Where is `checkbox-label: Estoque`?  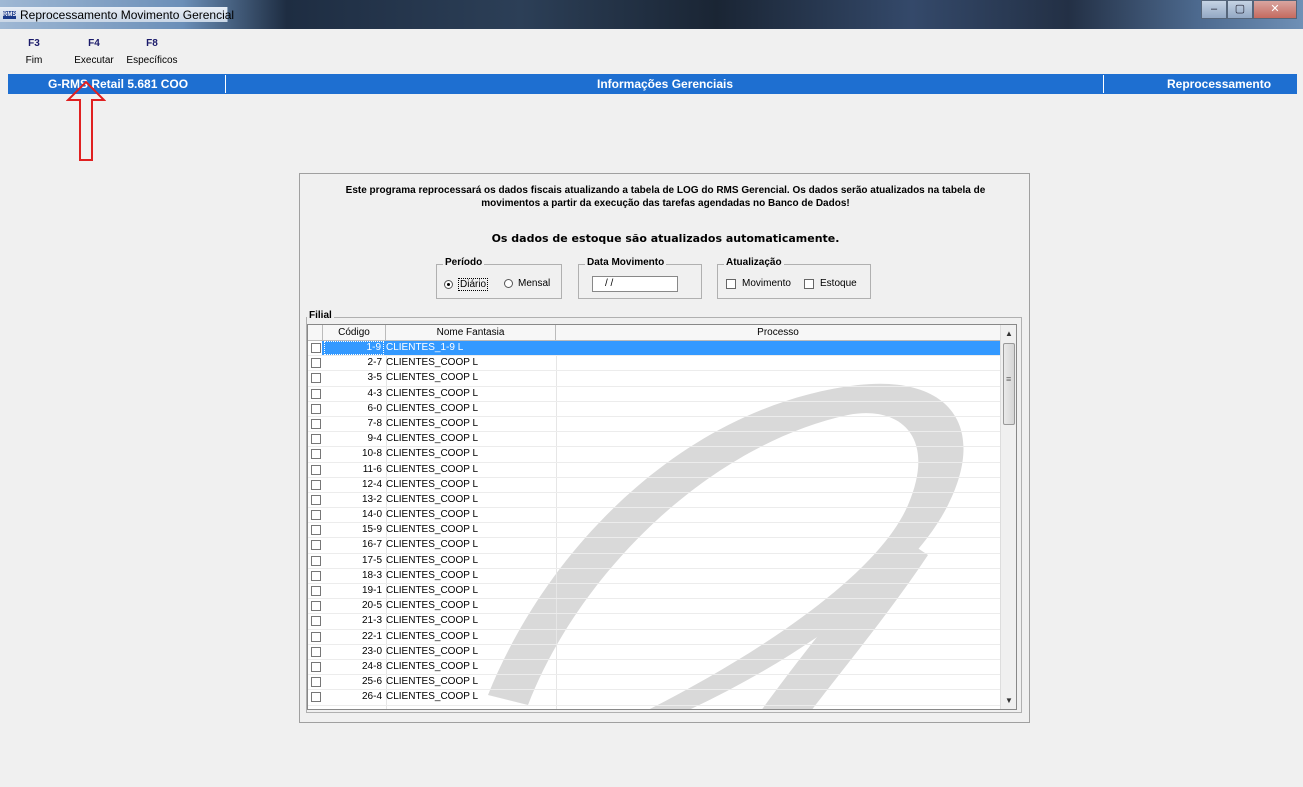
checkbox-label: Estoque is located at coordinates (838, 283).